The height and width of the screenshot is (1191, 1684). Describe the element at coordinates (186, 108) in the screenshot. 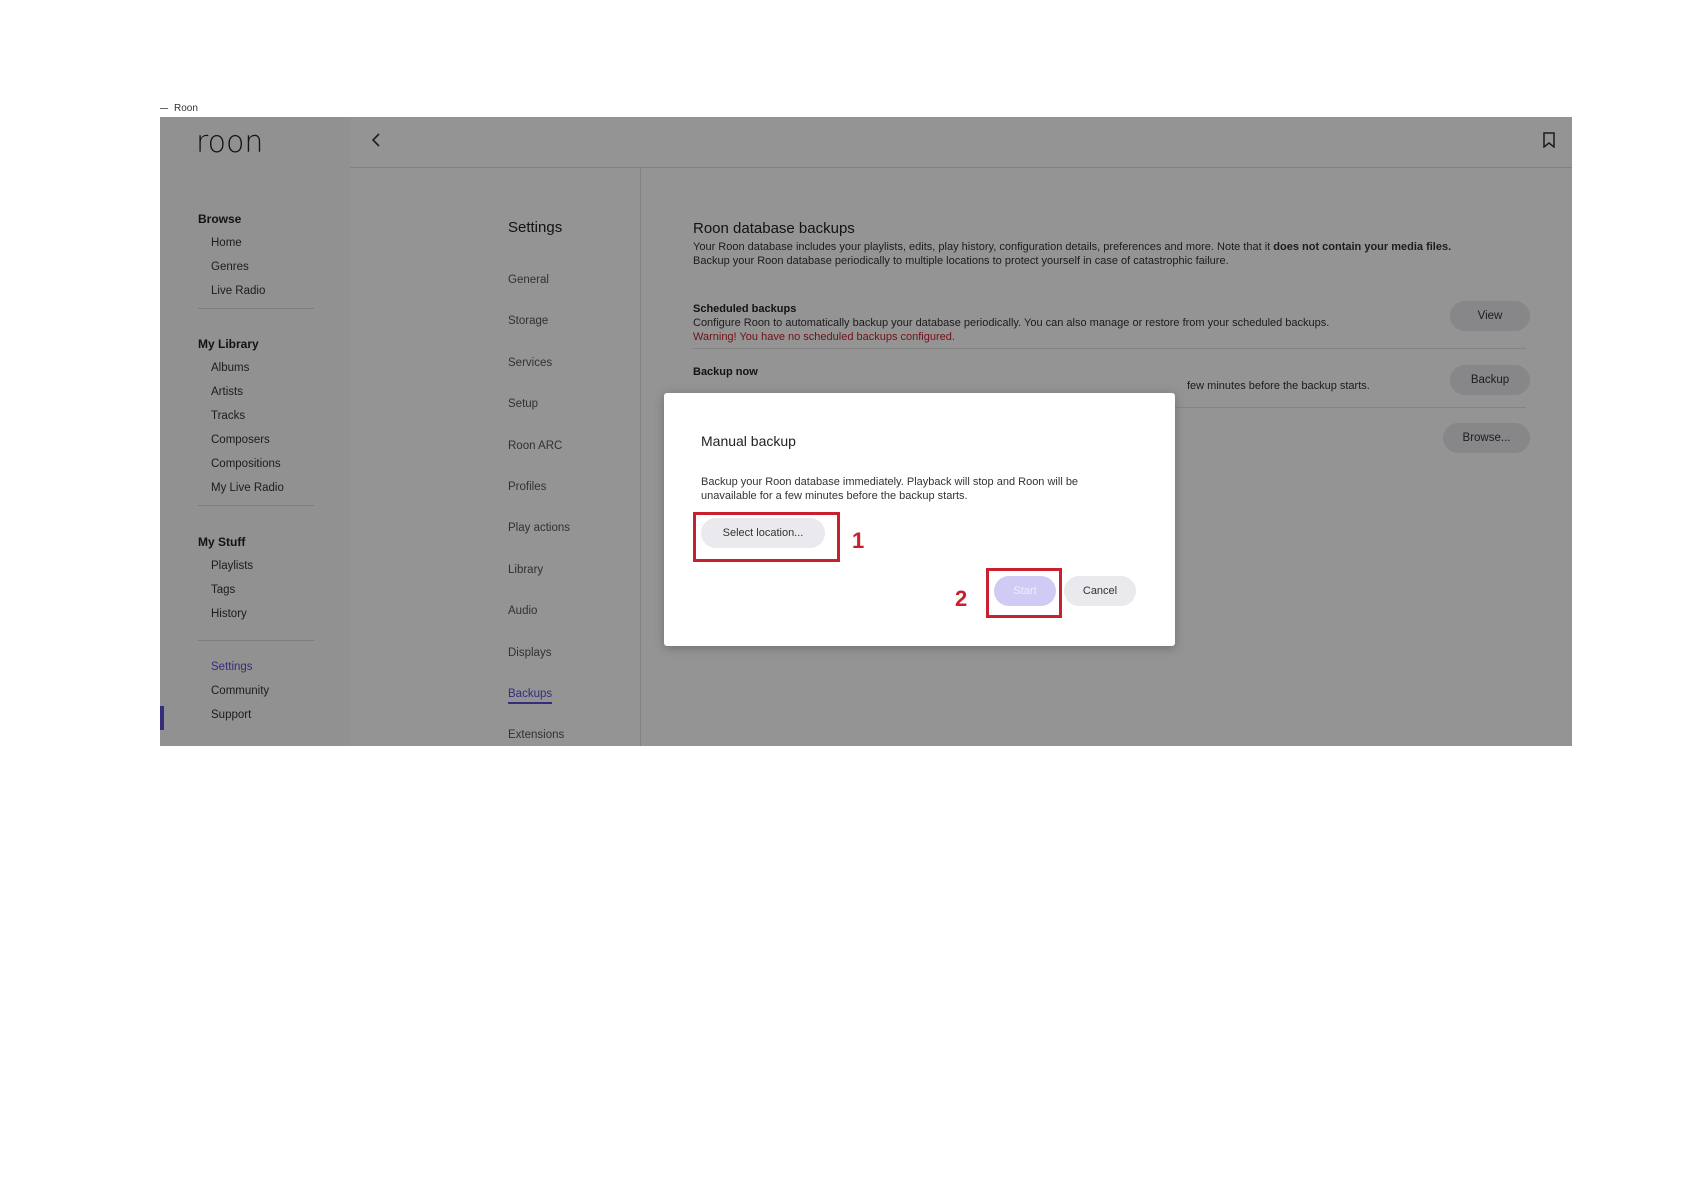

I see `window-title: Roon` at that location.